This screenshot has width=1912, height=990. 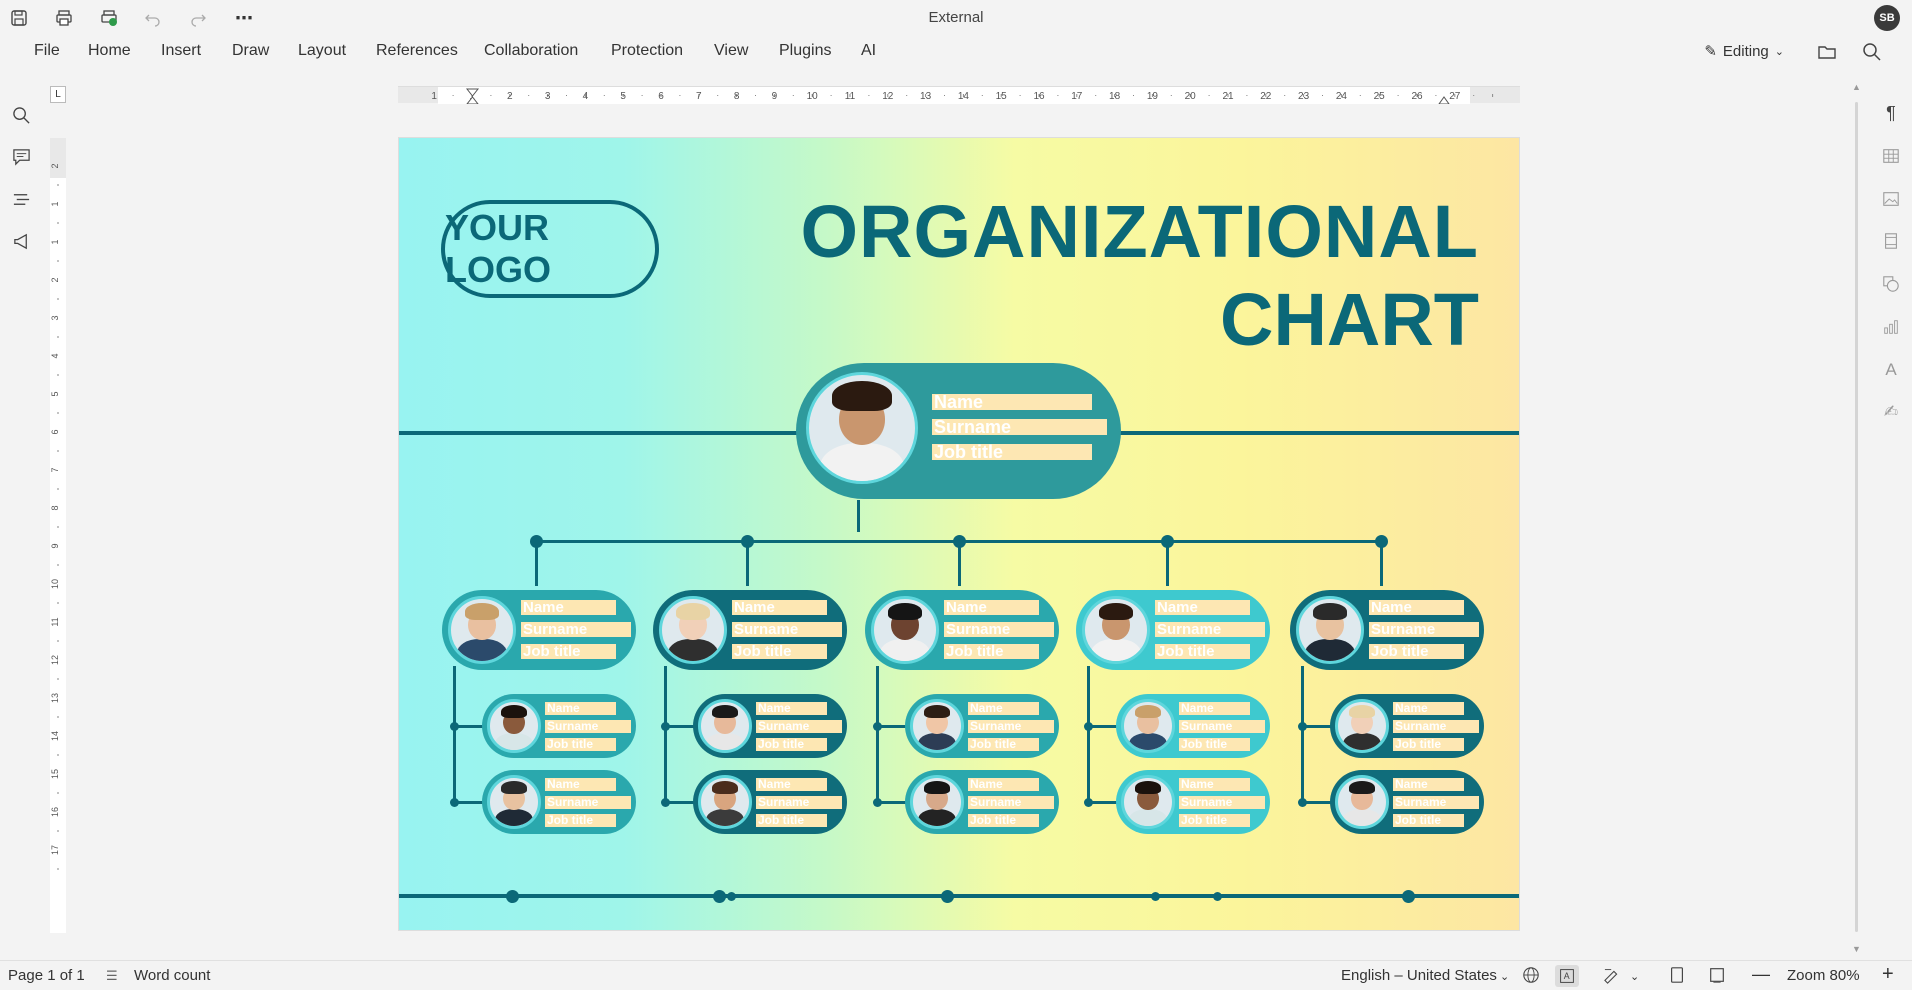 What do you see at coordinates (1891, 327) in the screenshot?
I see `chart-settings-icon` at bounding box center [1891, 327].